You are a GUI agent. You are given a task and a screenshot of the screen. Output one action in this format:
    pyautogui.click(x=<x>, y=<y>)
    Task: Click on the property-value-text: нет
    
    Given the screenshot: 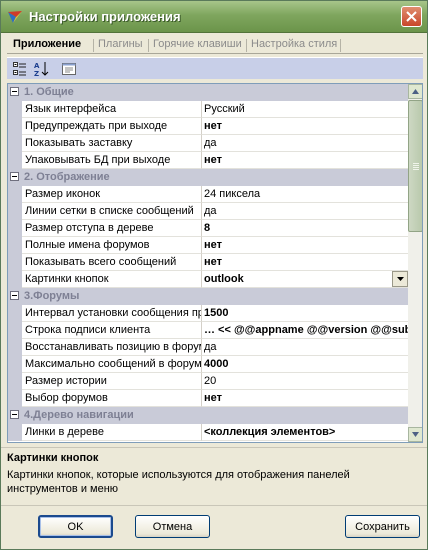 What is the action you would take?
    pyautogui.click(x=213, y=262)
    